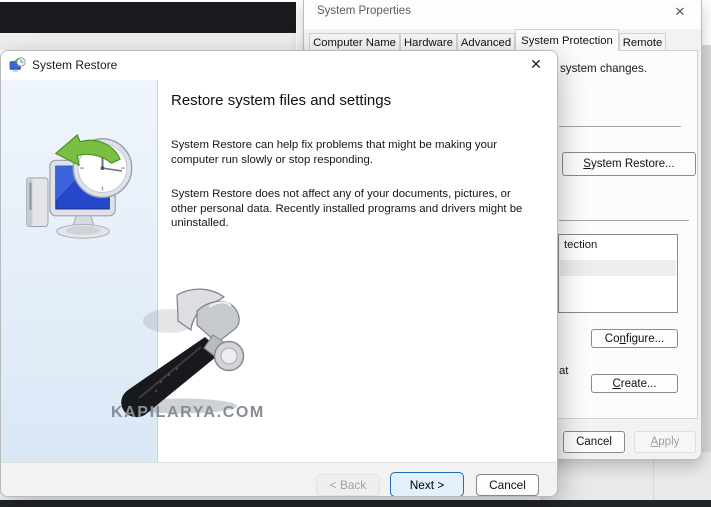 The image size is (711, 507). What do you see at coordinates (75, 65) in the screenshot?
I see `wizard-title: System Restore` at bounding box center [75, 65].